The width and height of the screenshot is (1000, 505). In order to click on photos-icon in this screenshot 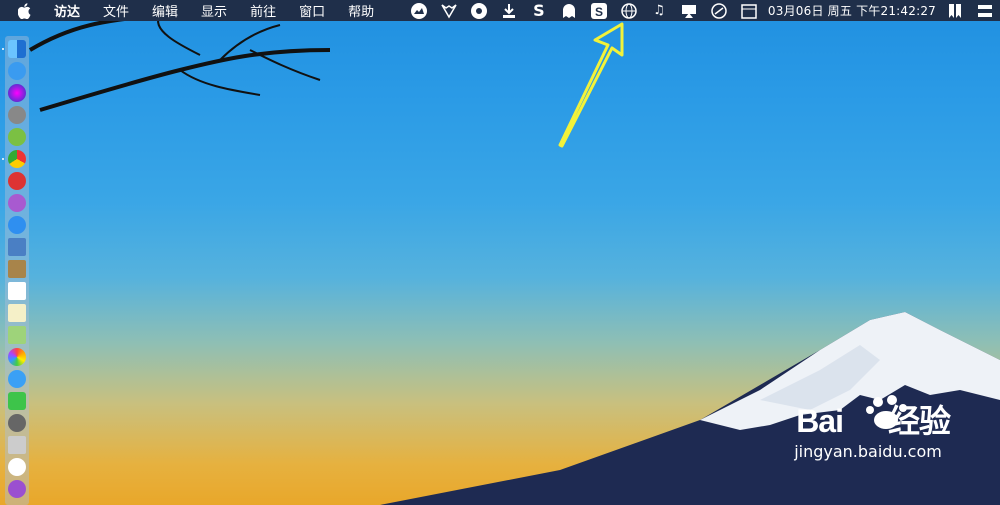, I will do `click(17, 357)`.